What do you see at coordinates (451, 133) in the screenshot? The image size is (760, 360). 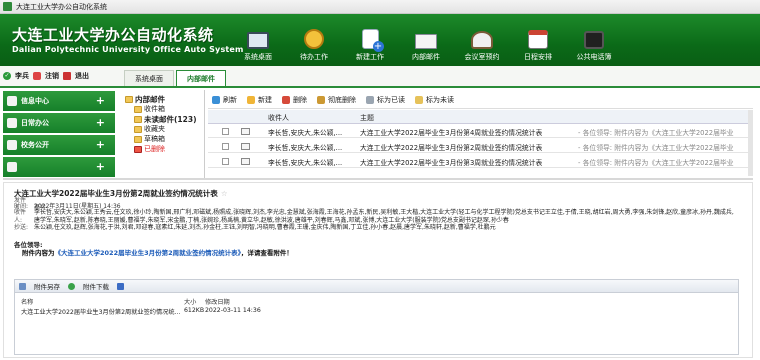 I see `row-subject: 大连工业大学2022届毕业生3月份第4周就业签约情况统计表` at bounding box center [451, 133].